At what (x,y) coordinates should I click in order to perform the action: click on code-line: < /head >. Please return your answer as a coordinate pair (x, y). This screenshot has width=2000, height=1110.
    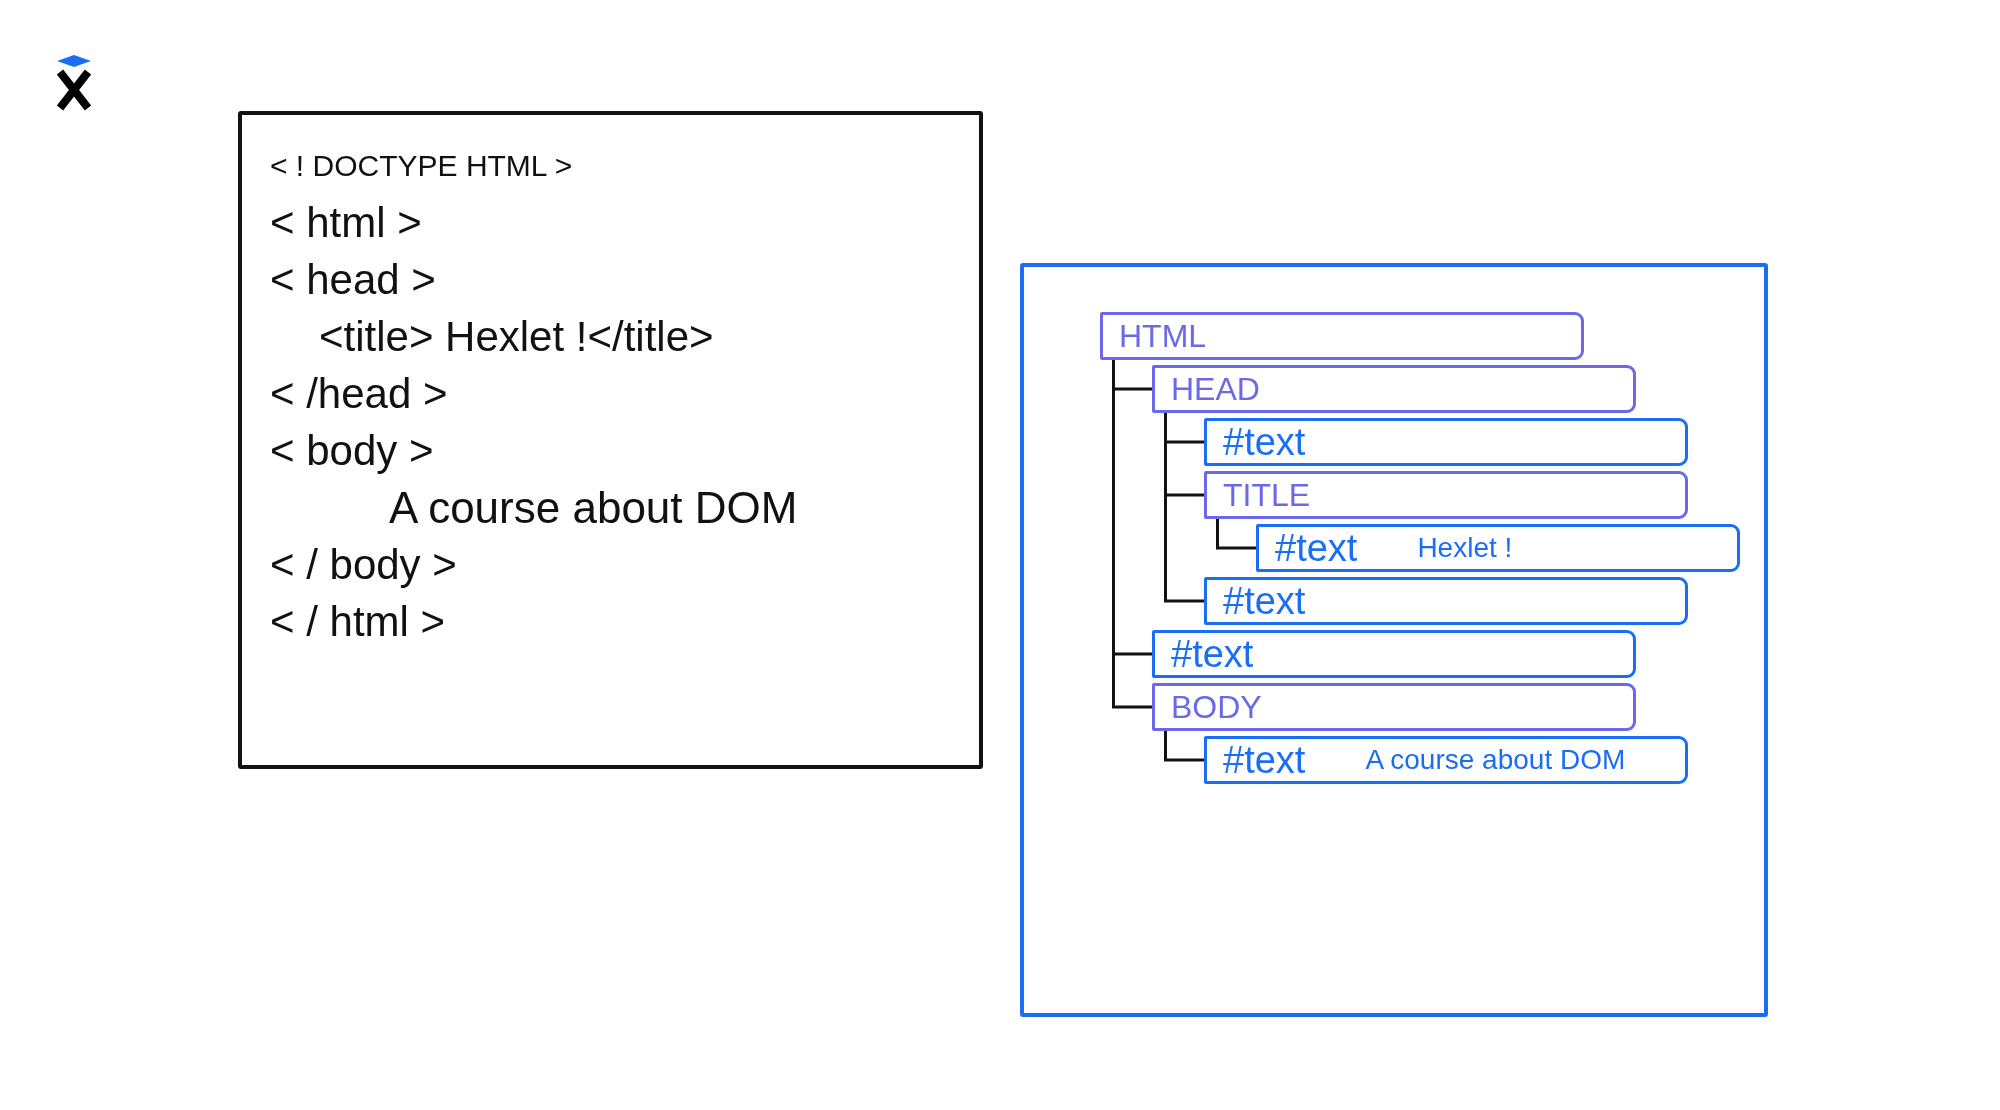
    Looking at the image, I should click on (359, 394).